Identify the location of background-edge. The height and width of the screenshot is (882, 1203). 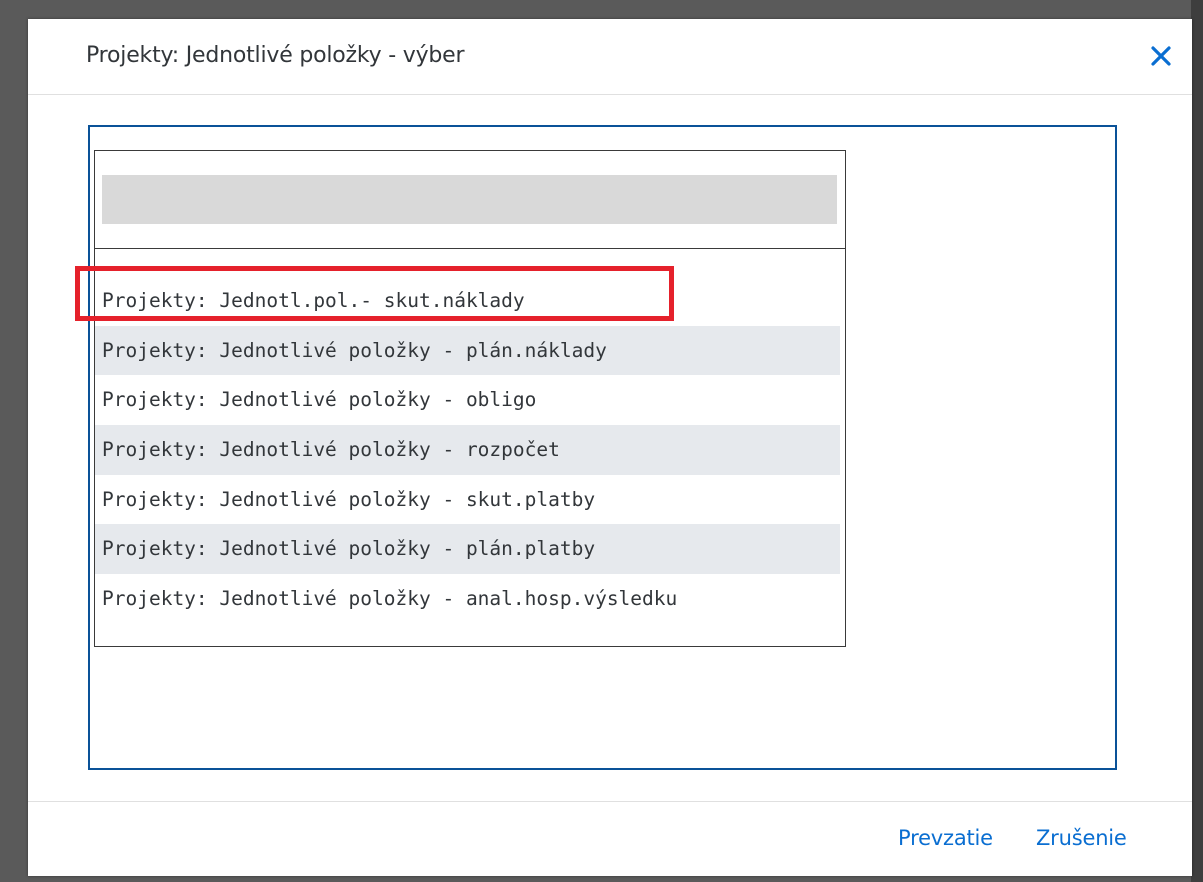
(1197, 441).